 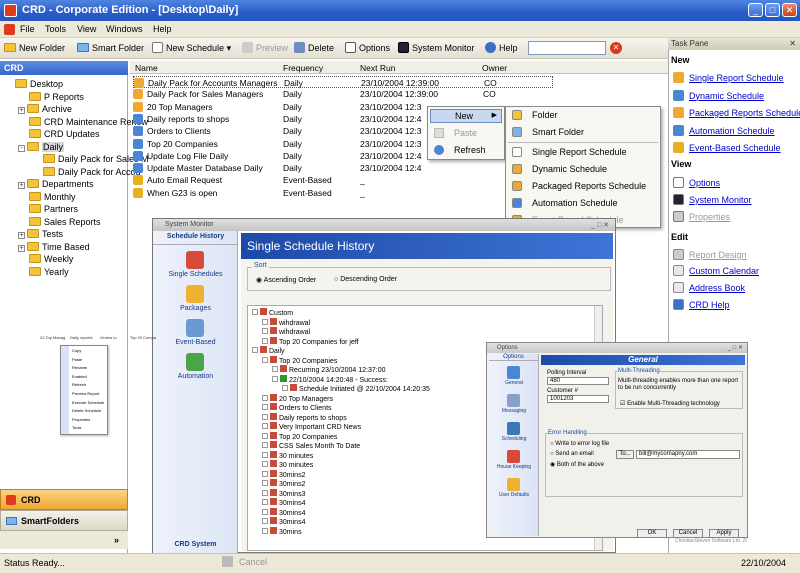 What do you see at coordinates (311, 446) in the screenshot?
I see `history-item: CSS Sales Month To Date` at bounding box center [311, 446].